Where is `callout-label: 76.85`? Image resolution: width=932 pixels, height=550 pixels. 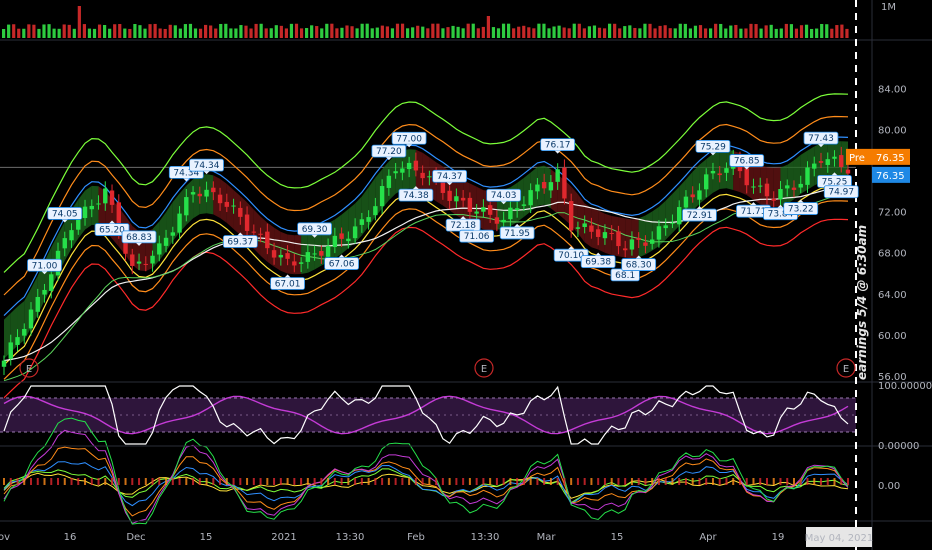
callout-label: 76.85 is located at coordinates (747, 162).